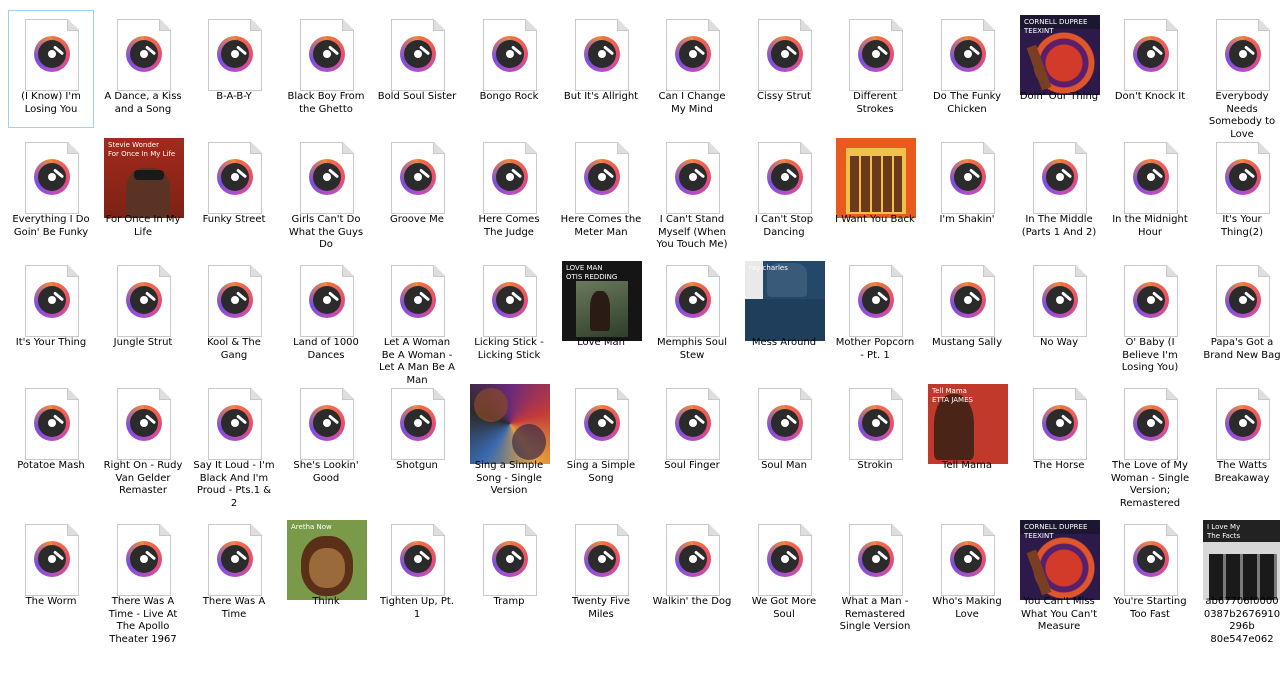 This screenshot has width=1280, height=684. Describe the element at coordinates (143, 315) in the screenshot. I see `file-item: Jungle Strut` at that location.